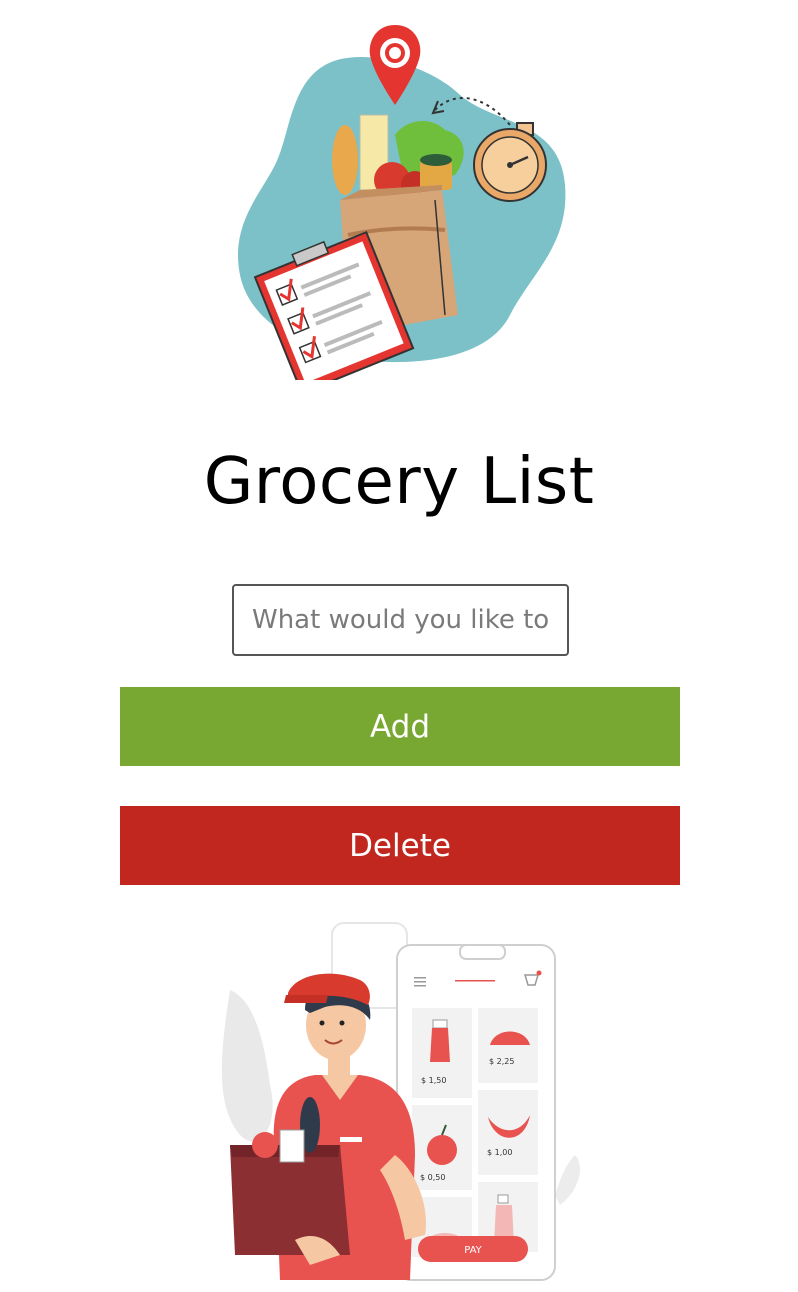 The image size is (798, 1292). I want to click on price-label: $ 0,50, so click(432, 1177).